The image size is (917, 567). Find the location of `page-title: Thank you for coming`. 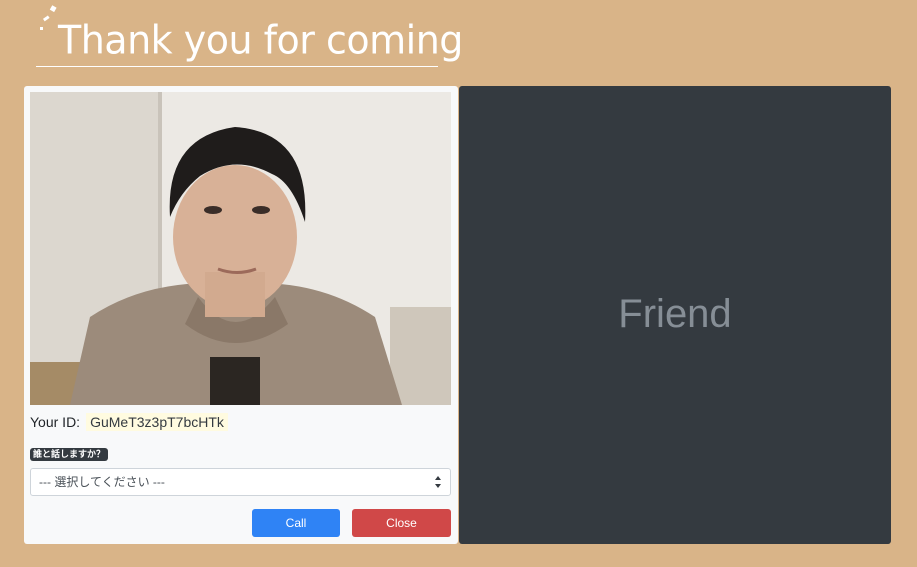

page-title: Thank you for coming is located at coordinates (260, 40).